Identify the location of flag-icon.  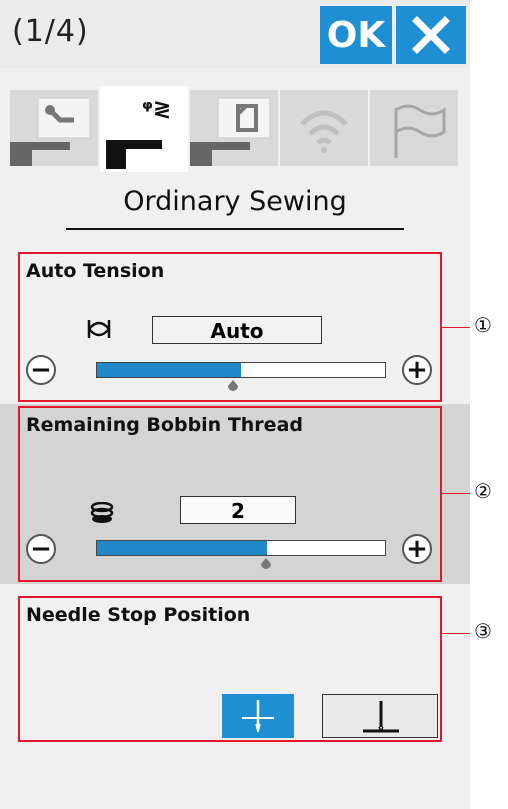
(420, 131).